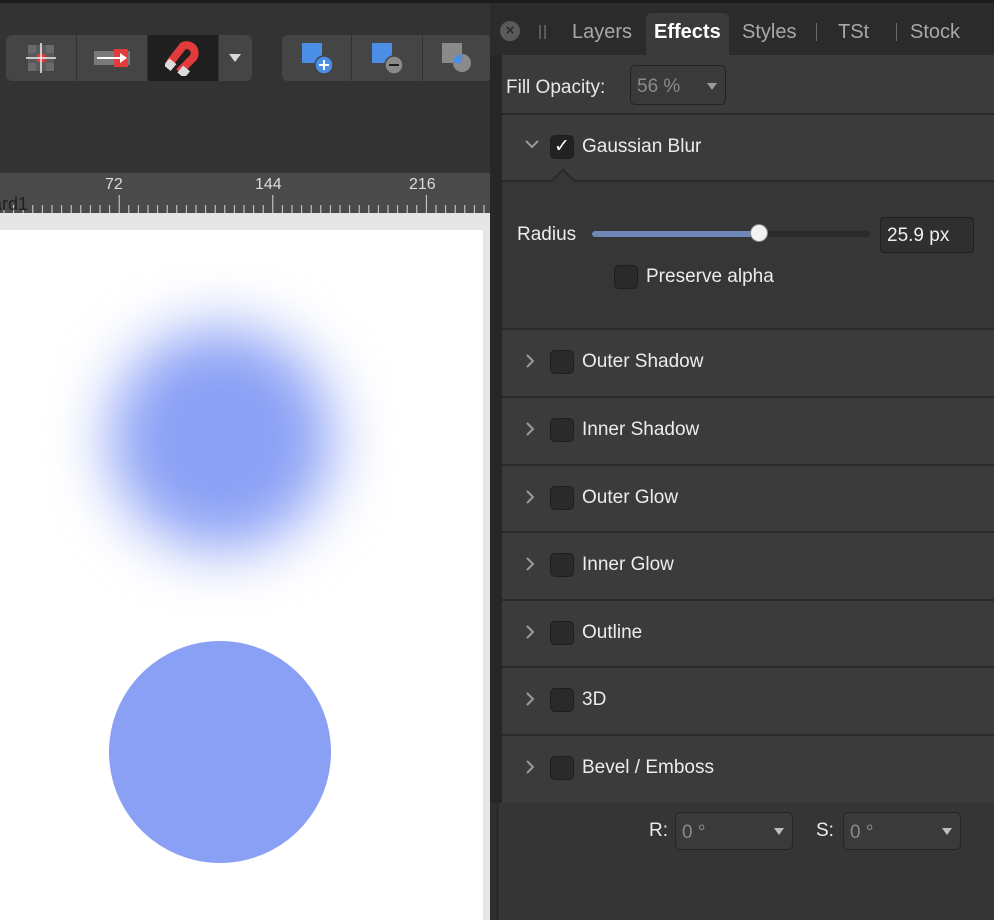 This screenshot has width=994, height=920. Describe the element at coordinates (734, 831) in the screenshot. I see `rotation-r-select: 0 °` at that location.